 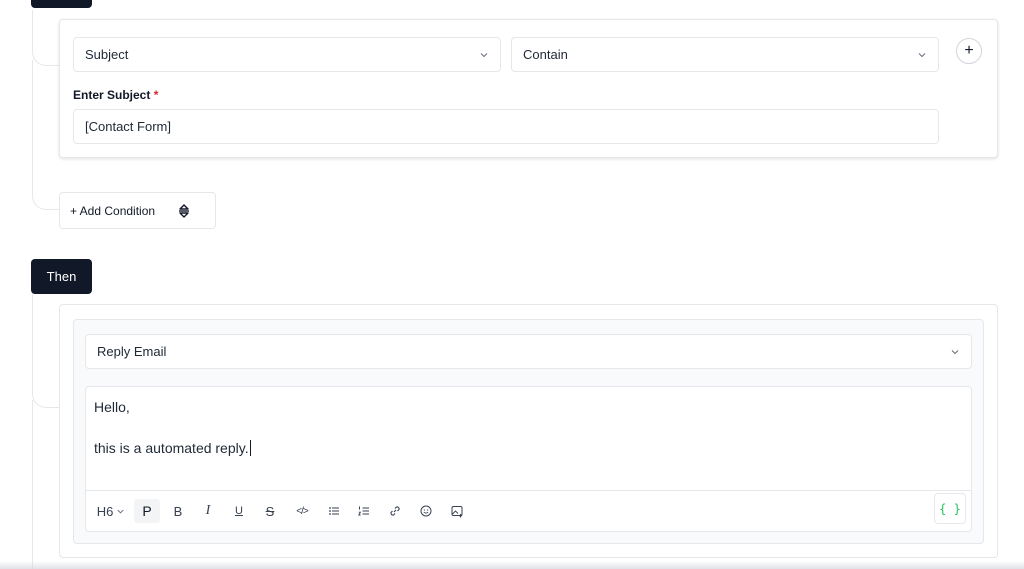 I want to click on bold-icon: B, so click(x=178, y=511).